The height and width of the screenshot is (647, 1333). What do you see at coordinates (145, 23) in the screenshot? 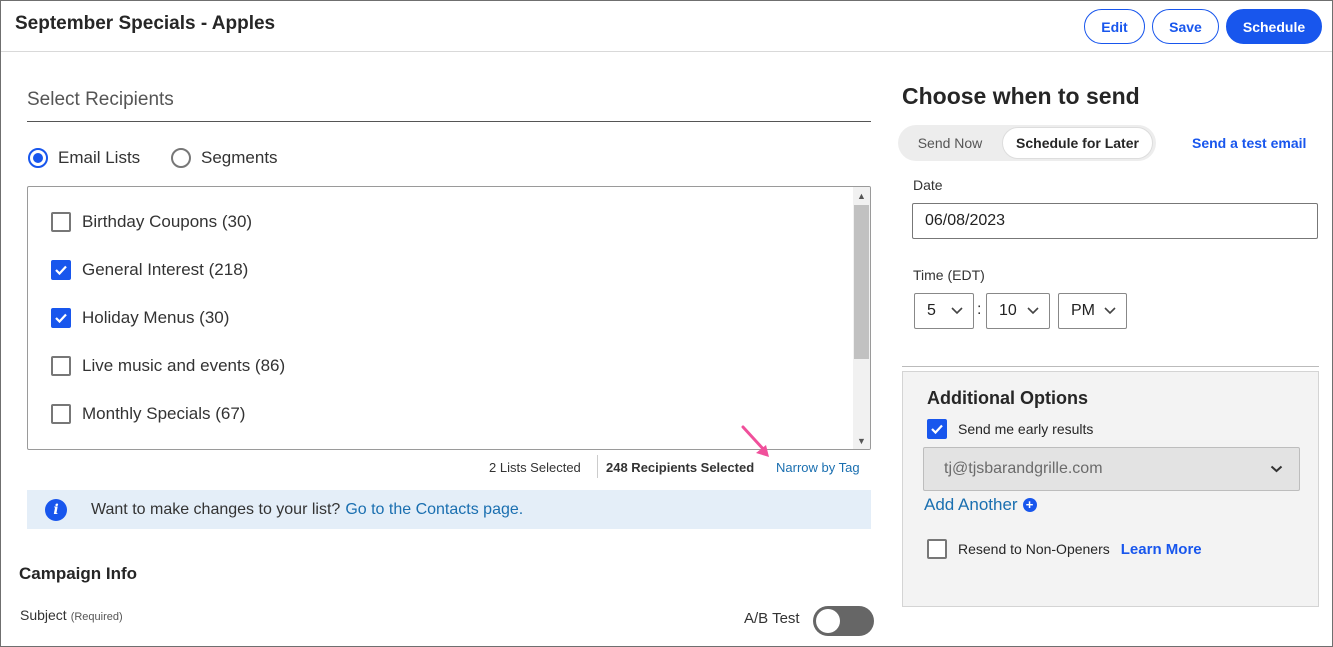
I see `campaign-title: September Specials - Apples` at bounding box center [145, 23].